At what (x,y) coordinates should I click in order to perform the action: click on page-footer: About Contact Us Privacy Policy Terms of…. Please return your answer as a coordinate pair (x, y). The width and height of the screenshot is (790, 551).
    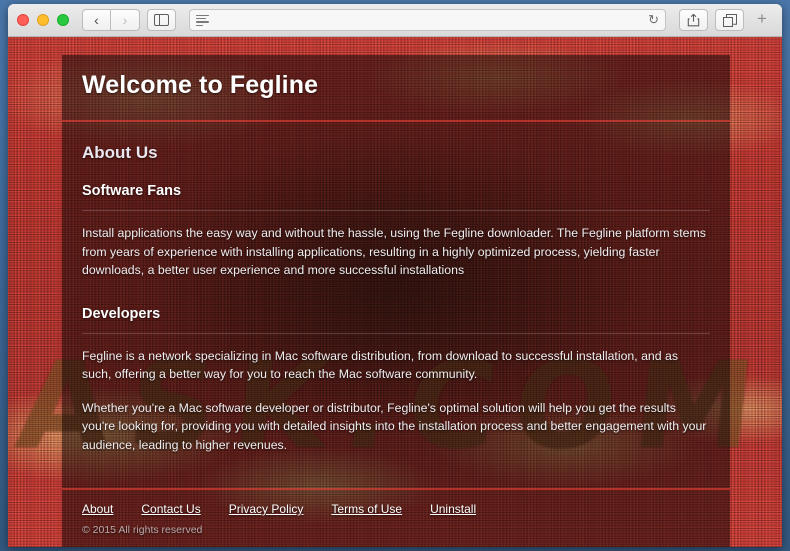
    Looking at the image, I should click on (396, 518).